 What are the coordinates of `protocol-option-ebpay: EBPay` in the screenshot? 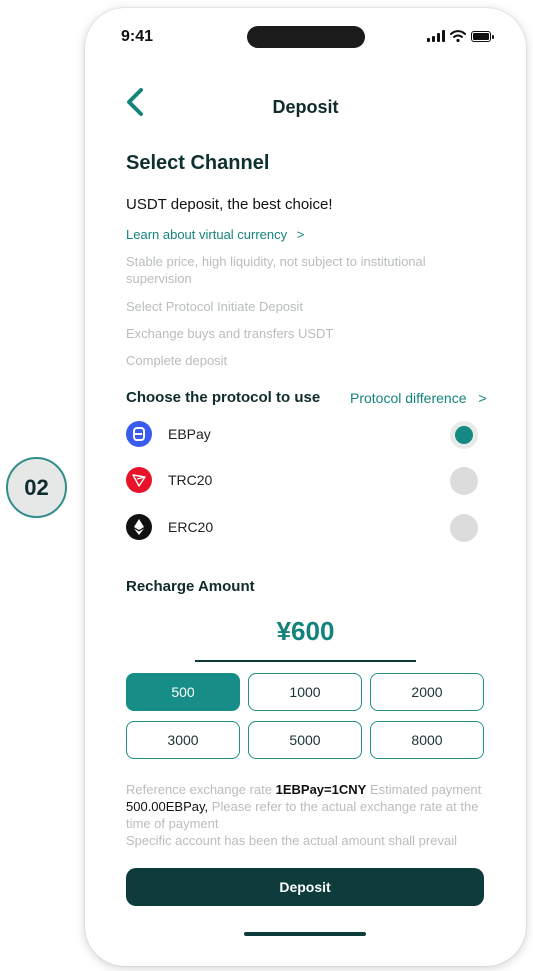 It's located at (302, 434).